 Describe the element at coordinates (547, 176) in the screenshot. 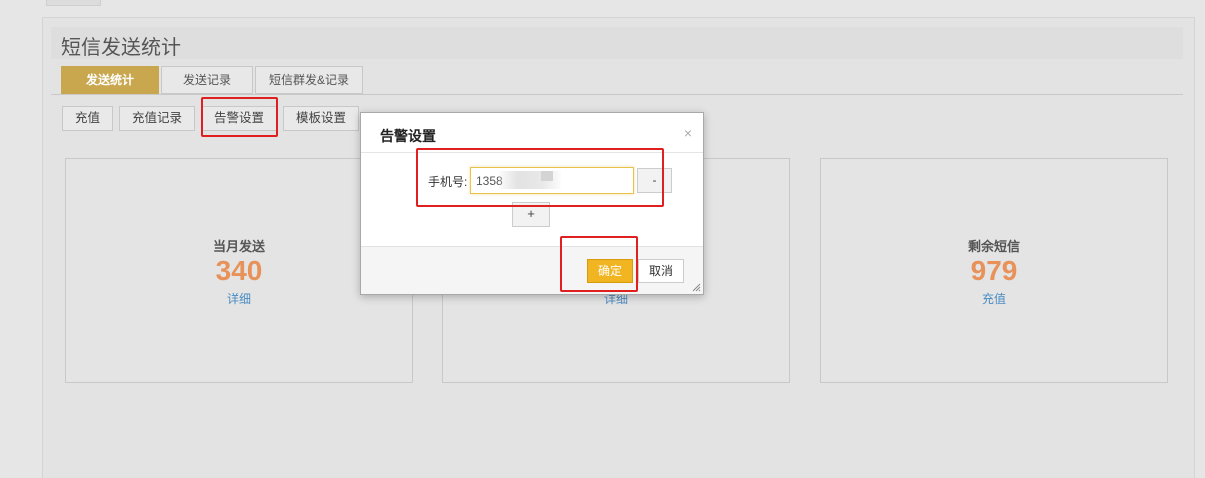

I see `redaction-blur` at that location.